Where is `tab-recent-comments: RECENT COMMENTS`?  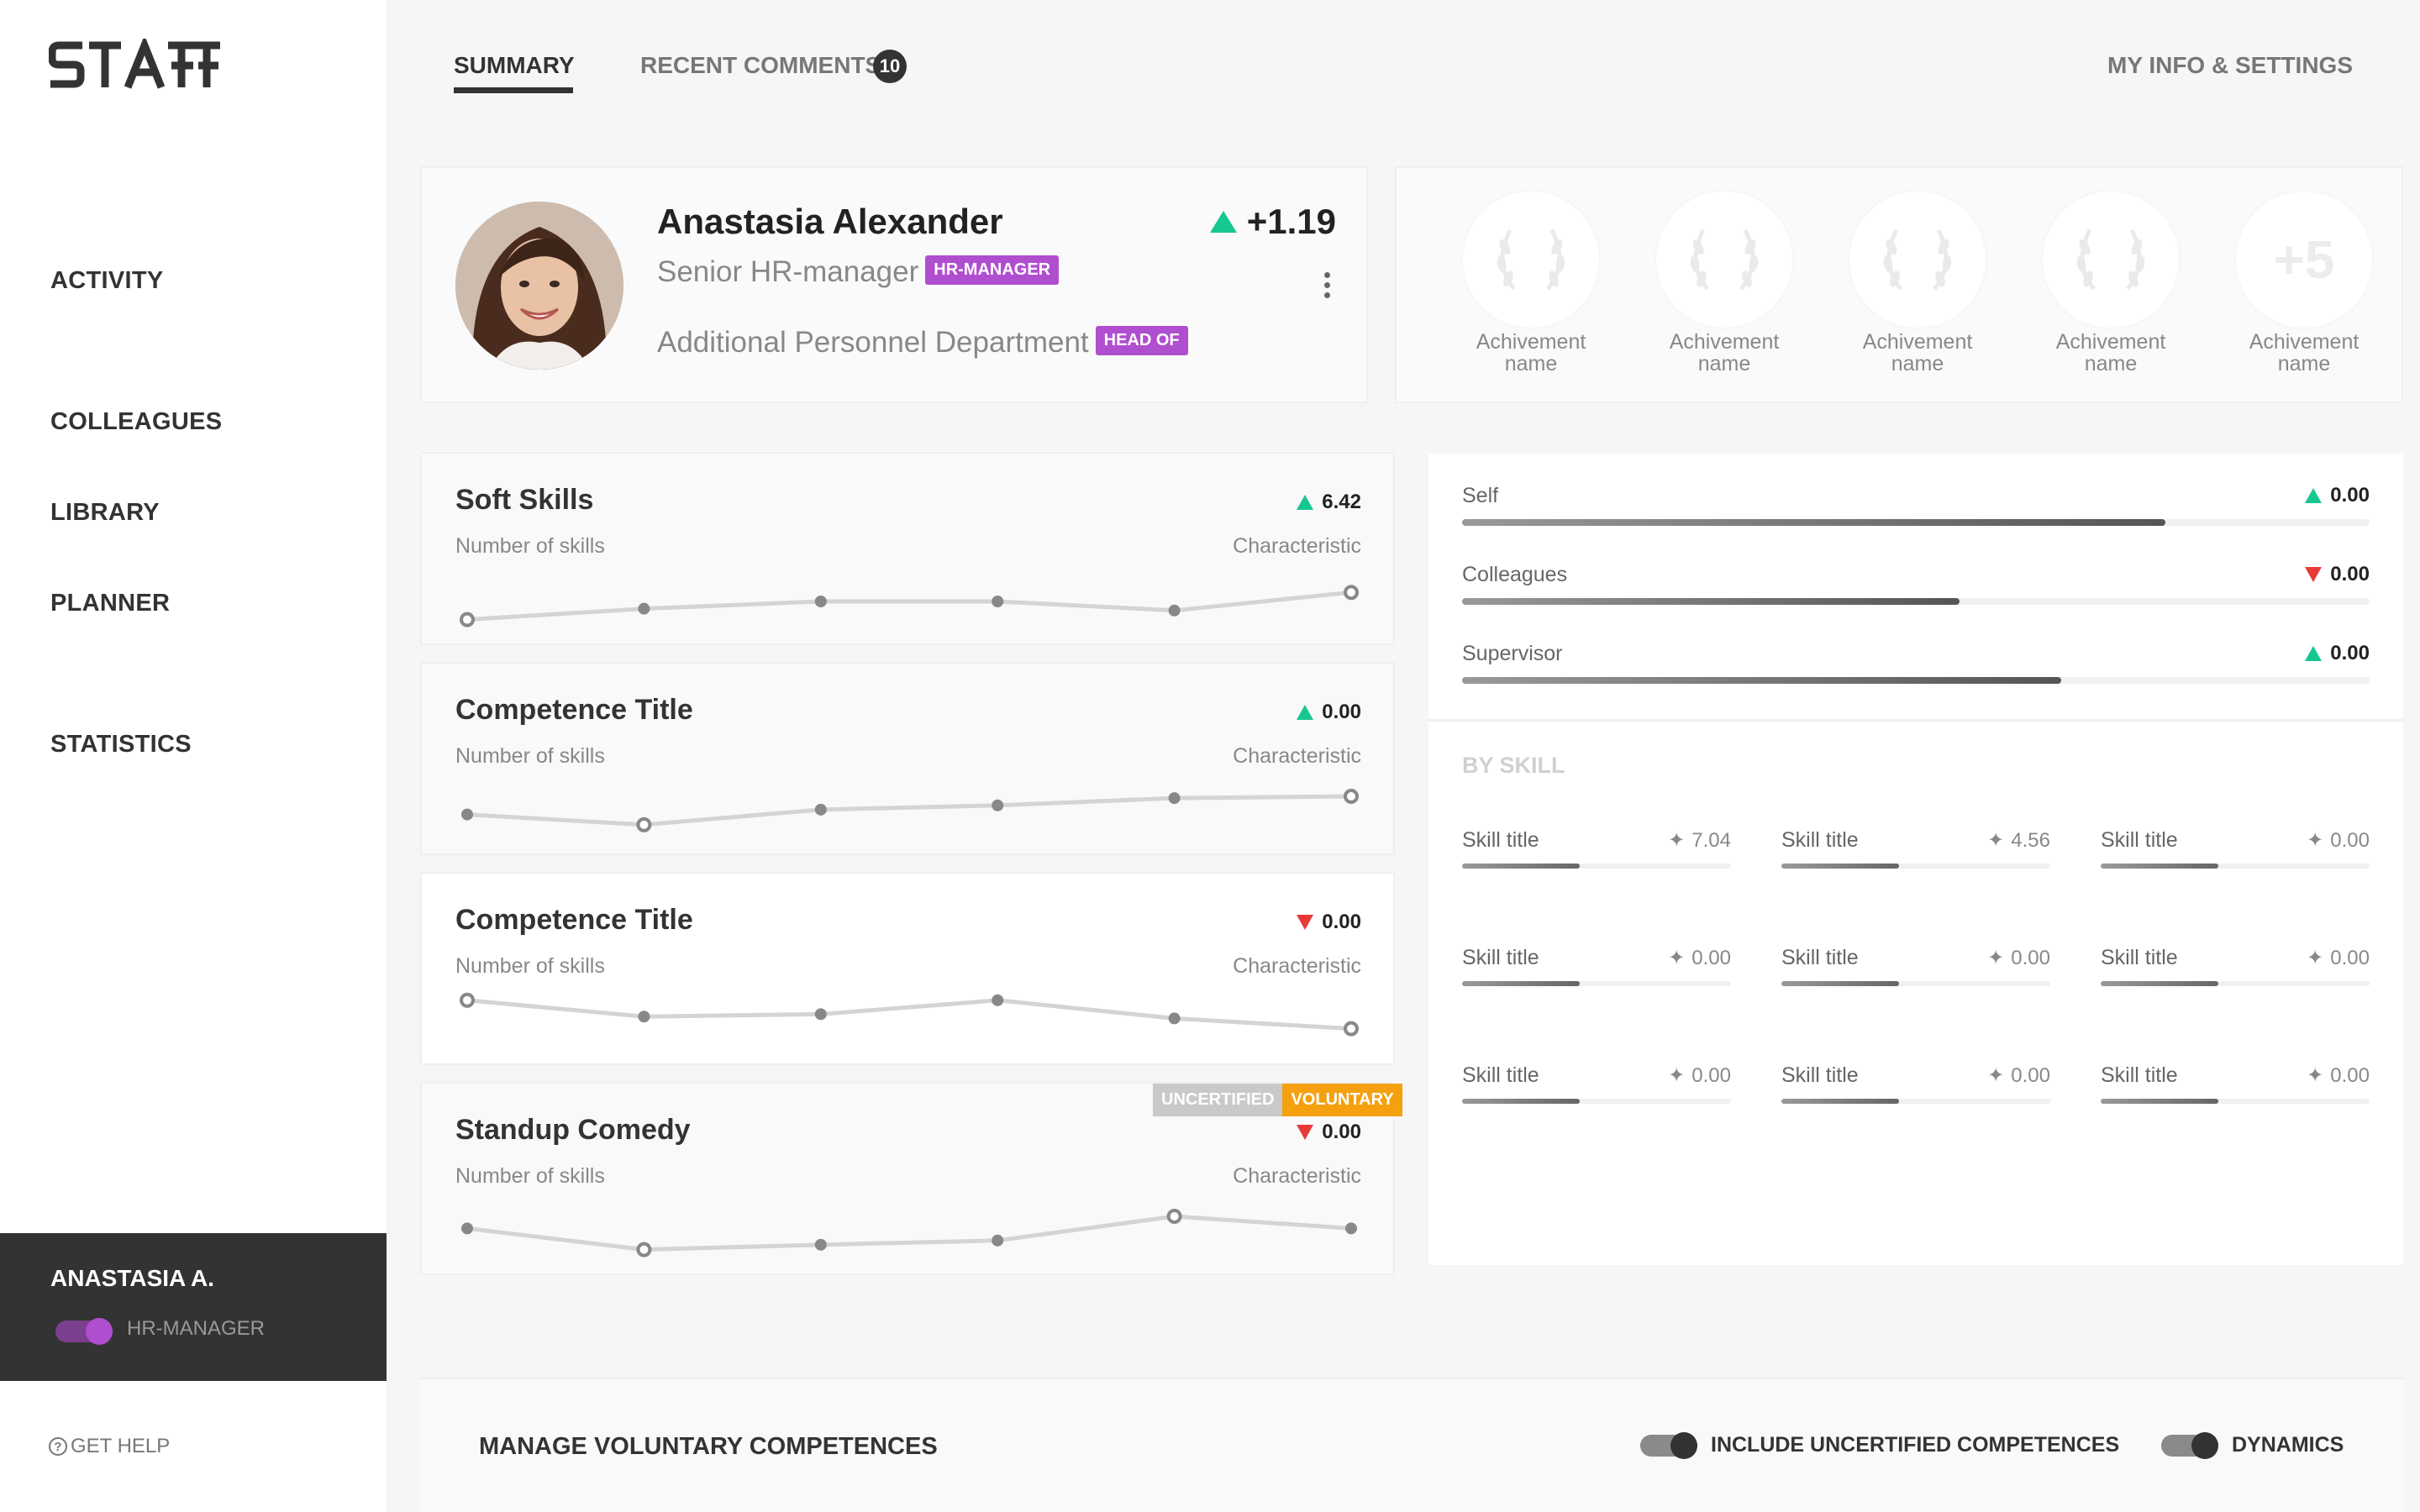 tab-recent-comments: RECENT COMMENTS is located at coordinates (761, 65).